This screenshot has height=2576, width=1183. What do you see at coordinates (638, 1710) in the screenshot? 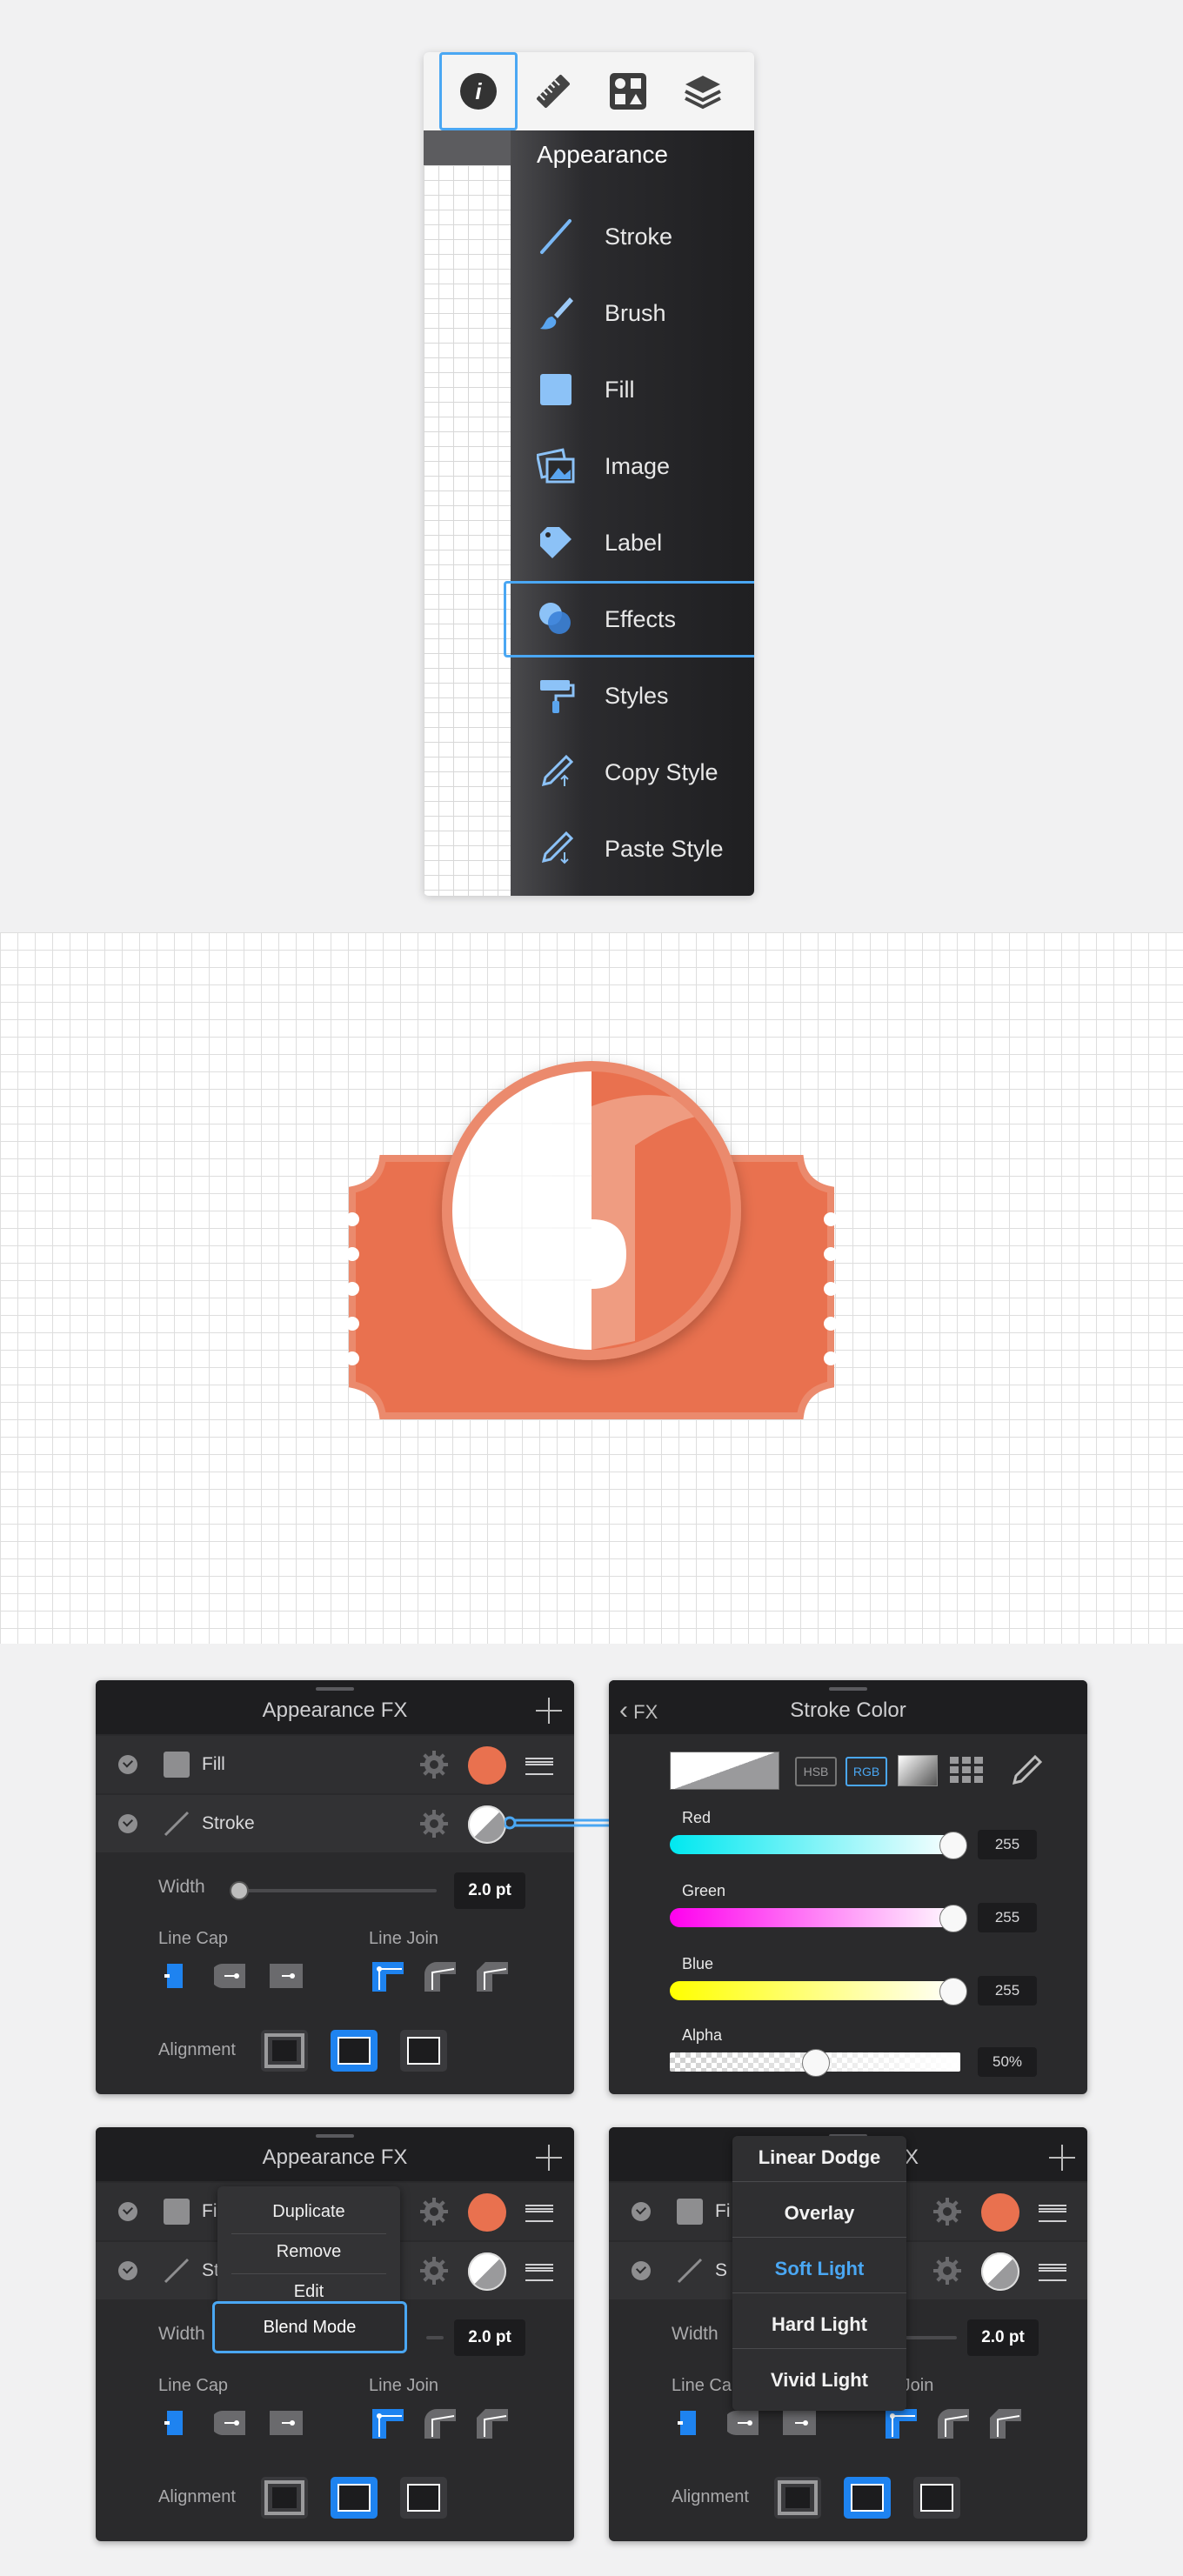
I see `back-button: ‹ FX` at bounding box center [638, 1710].